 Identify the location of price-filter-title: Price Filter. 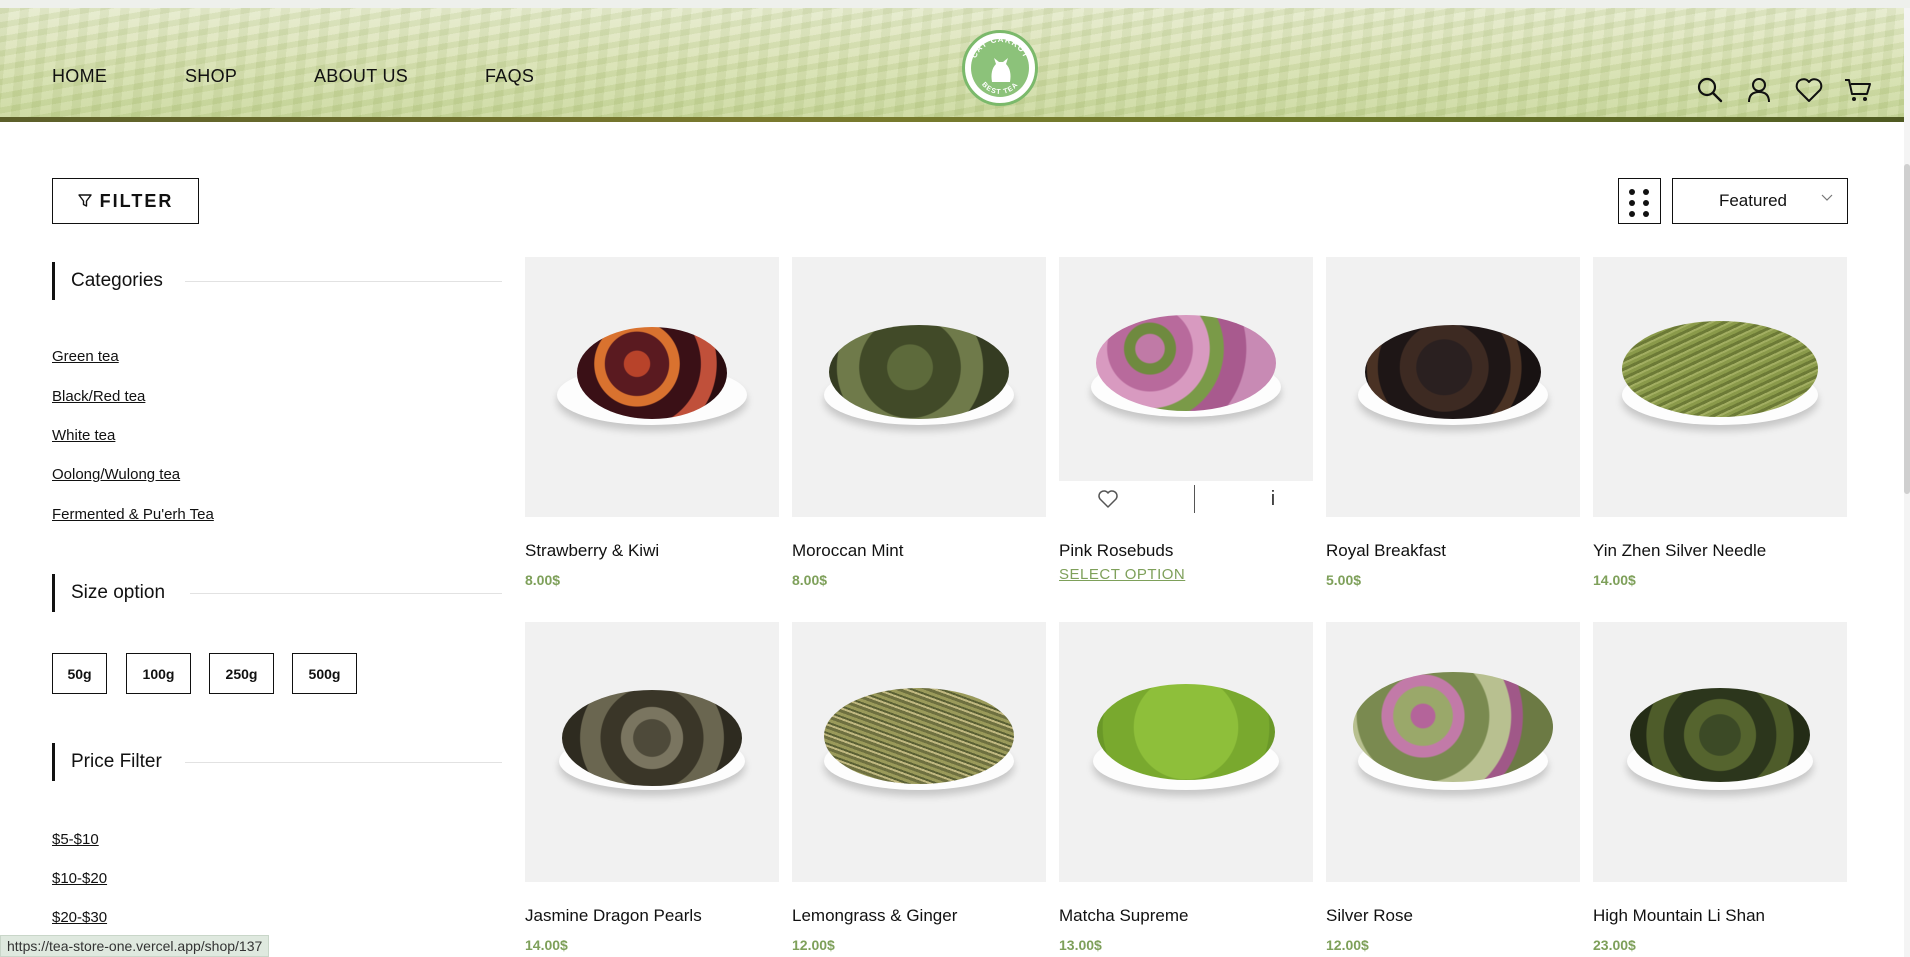
(116, 761).